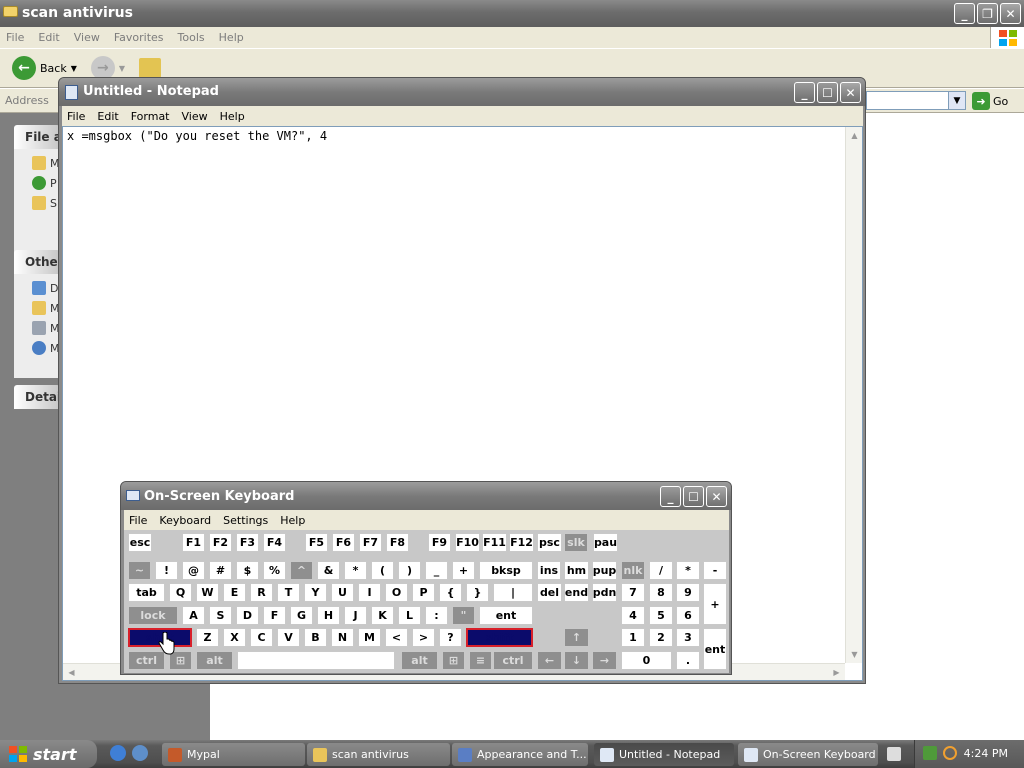 Image resolution: width=1024 pixels, height=768 pixels. What do you see at coordinates (836, 672) in the screenshot?
I see `scroll-right-icon: ▶` at bounding box center [836, 672].